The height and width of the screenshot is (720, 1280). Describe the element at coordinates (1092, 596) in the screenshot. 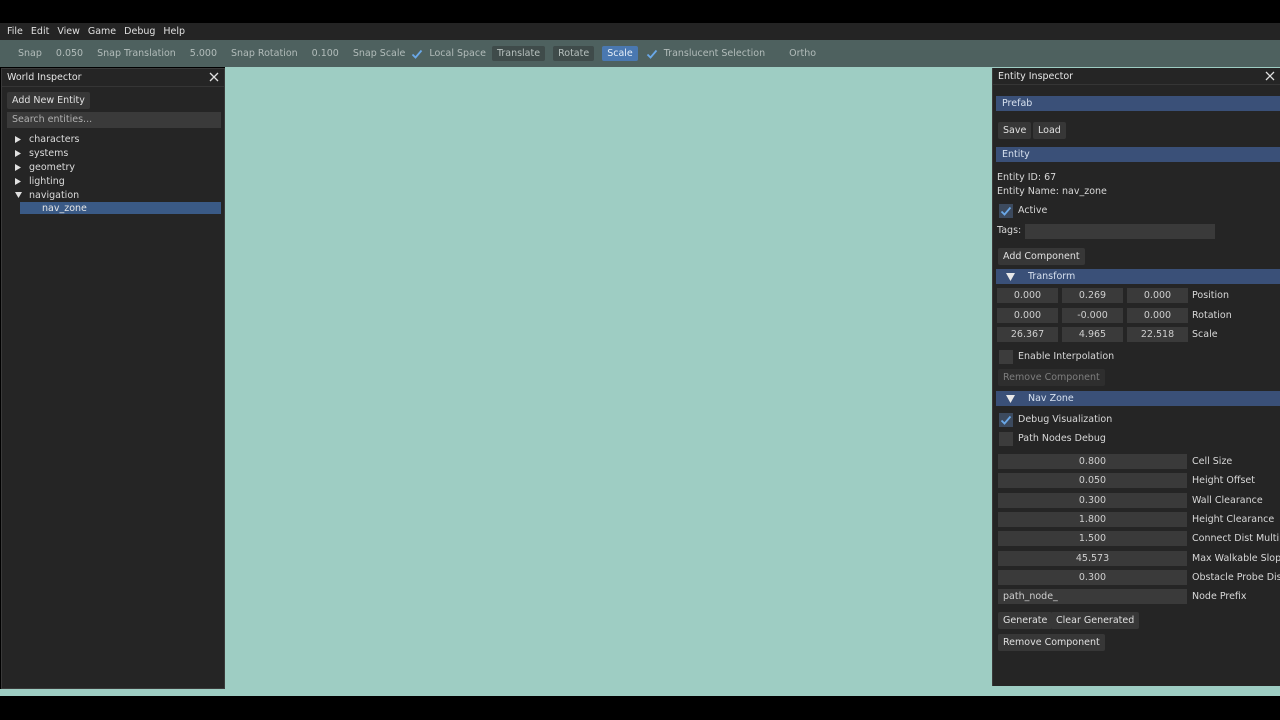

I see `node-prefix-field: path_node_` at that location.